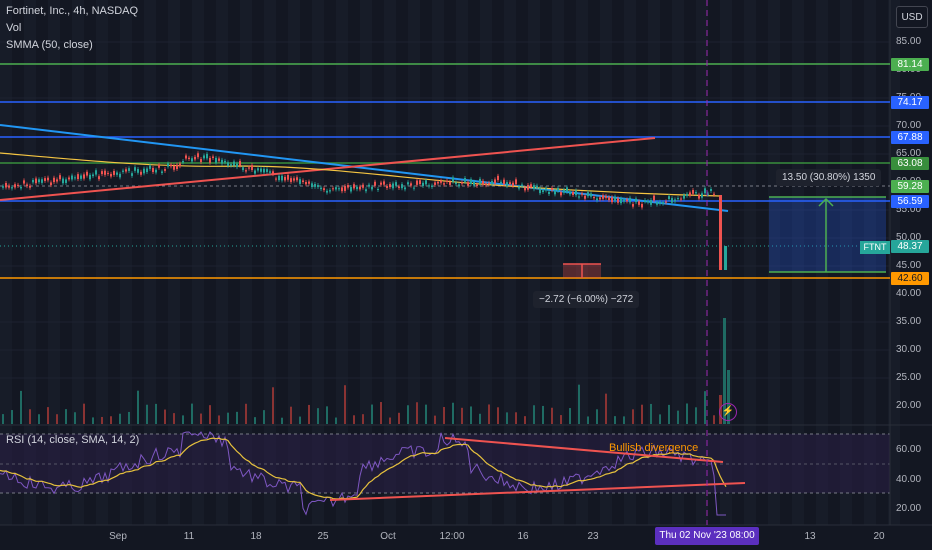 The image size is (932, 550). Describe the element at coordinates (910, 137) in the screenshot. I see `price-tag: 67.88` at that location.